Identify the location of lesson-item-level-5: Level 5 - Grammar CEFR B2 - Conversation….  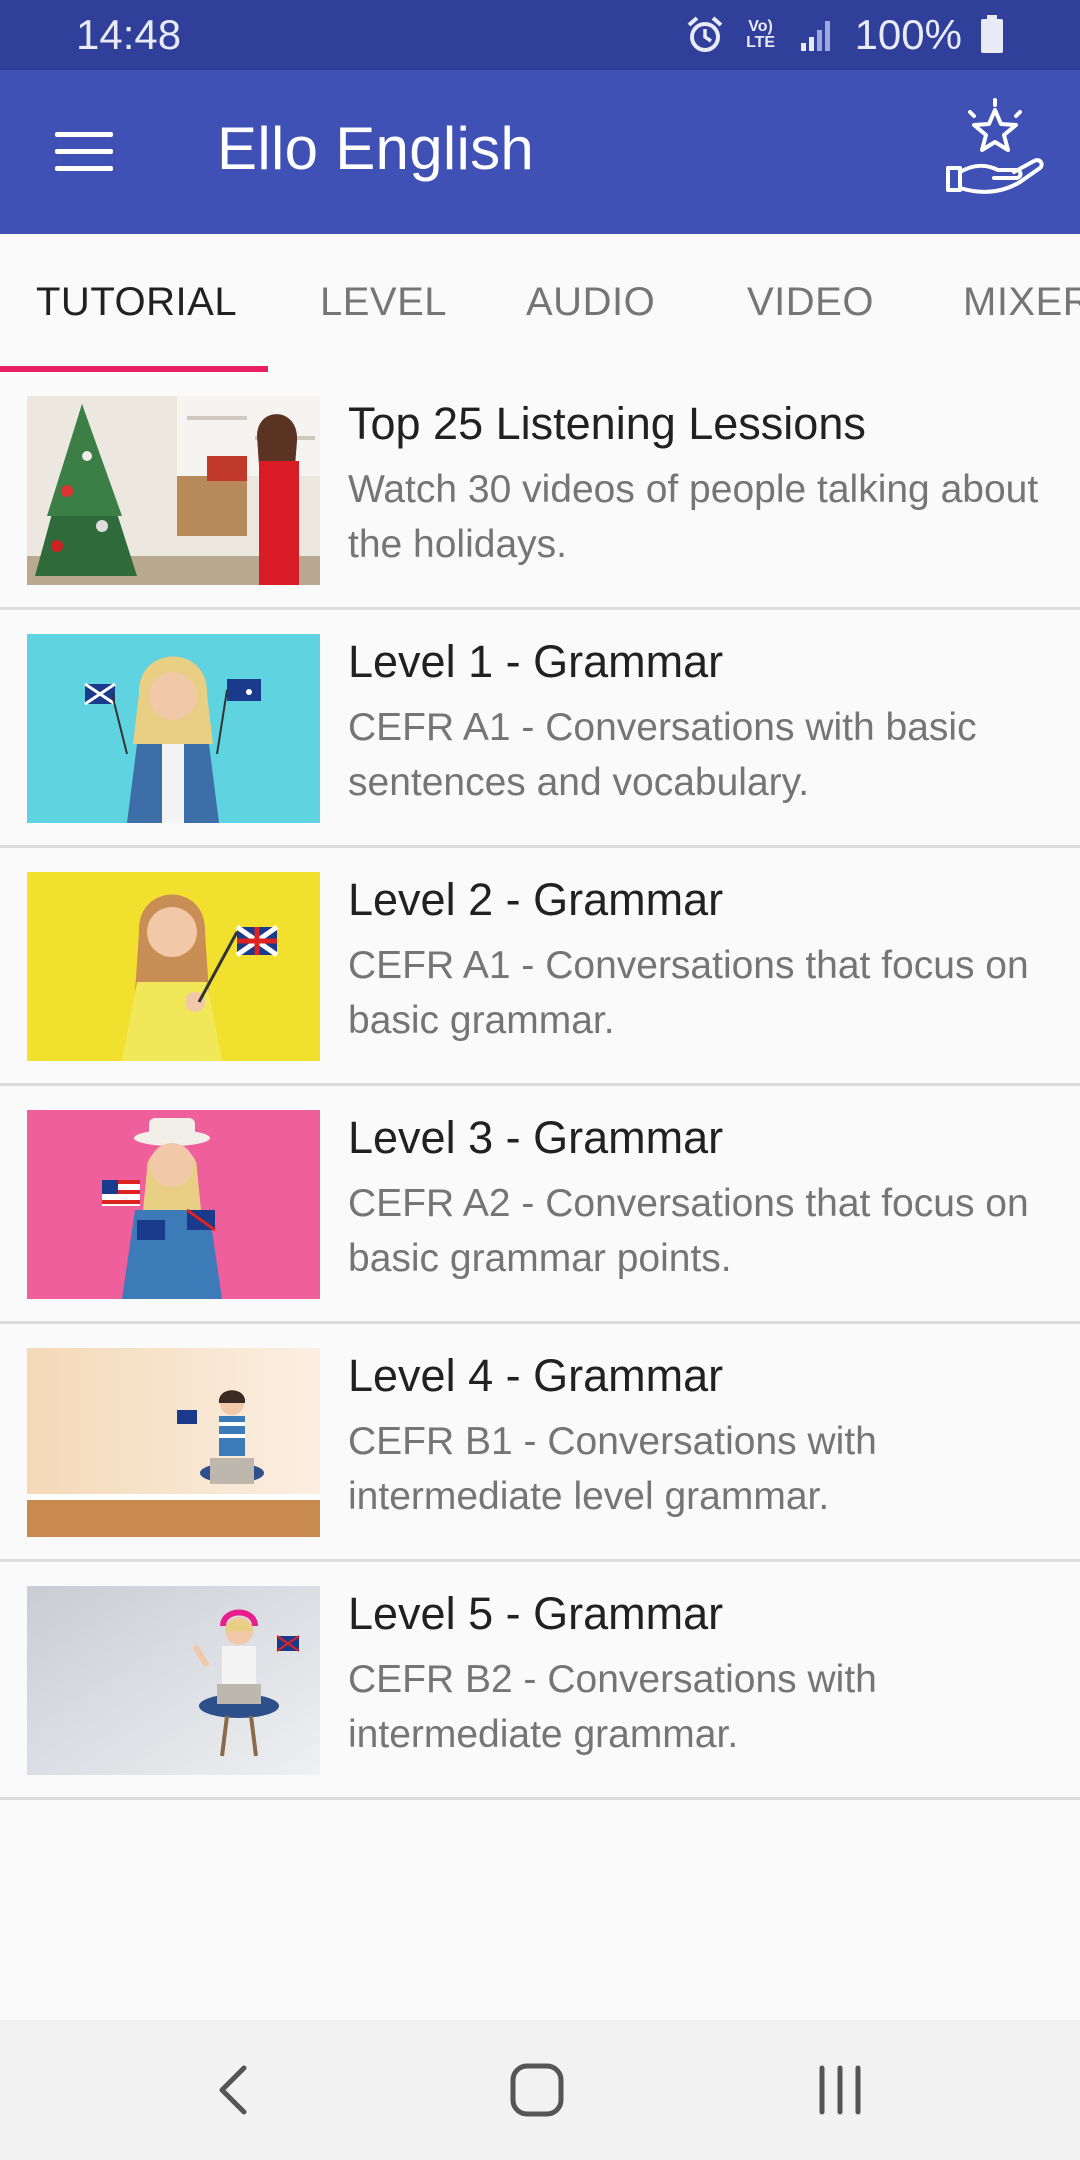
(540, 1681).